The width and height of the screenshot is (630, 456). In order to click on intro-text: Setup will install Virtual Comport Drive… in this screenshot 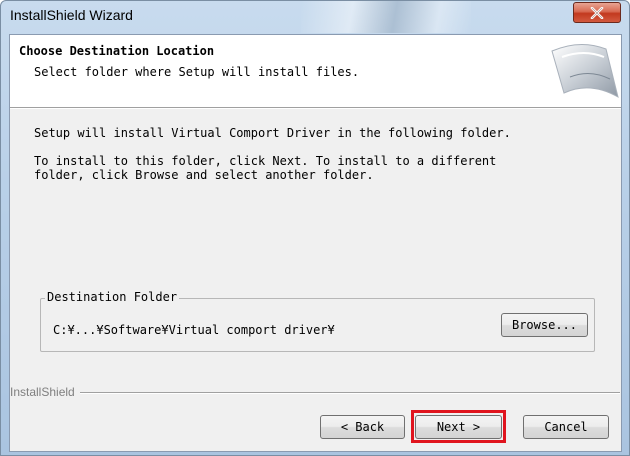, I will do `click(272, 133)`.